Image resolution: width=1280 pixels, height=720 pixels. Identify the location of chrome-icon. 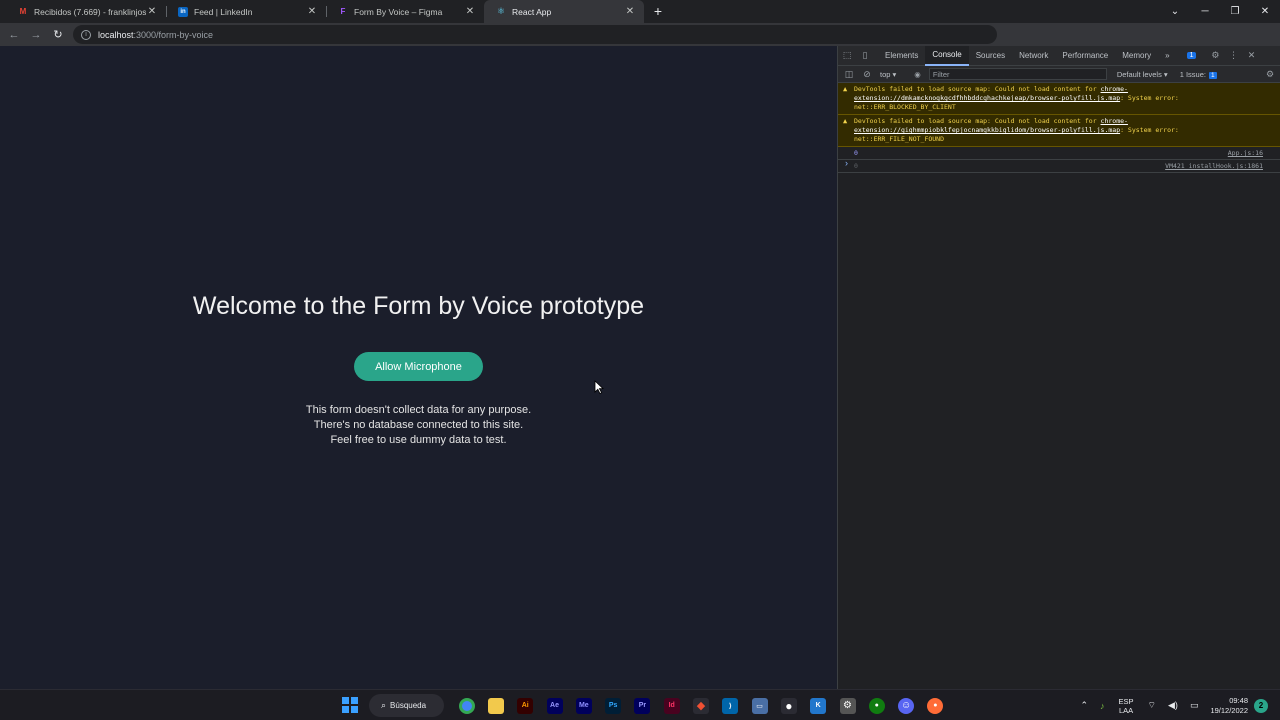
(466, 705).